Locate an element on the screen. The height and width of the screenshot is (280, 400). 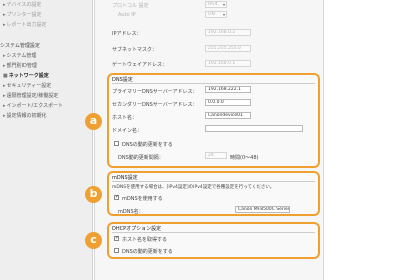
mdns-name-field: Canon MF8500C Series is located at coordinates (262, 209).